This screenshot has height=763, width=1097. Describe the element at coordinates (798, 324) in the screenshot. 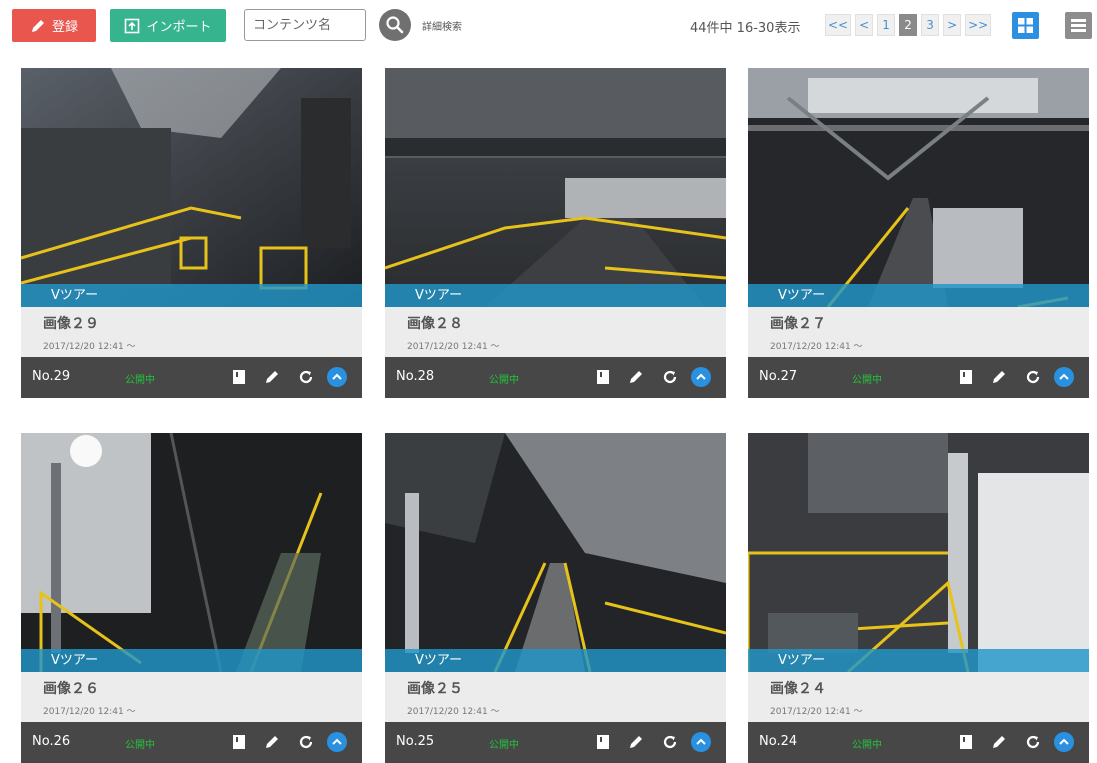

I see `card-title: 画像２７` at that location.